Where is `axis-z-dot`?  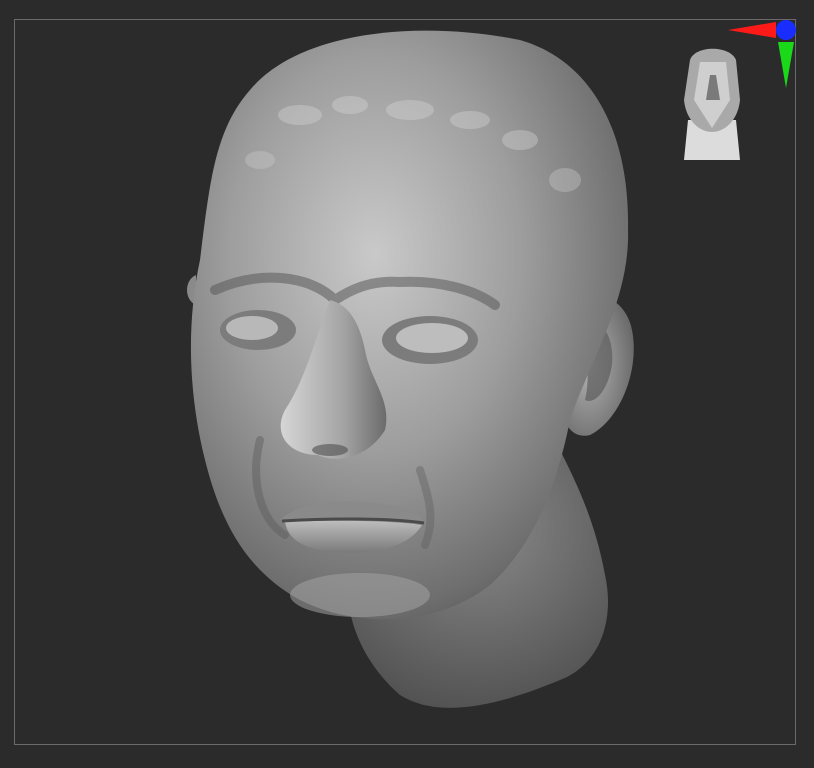
axis-z-dot is located at coordinates (786, 30).